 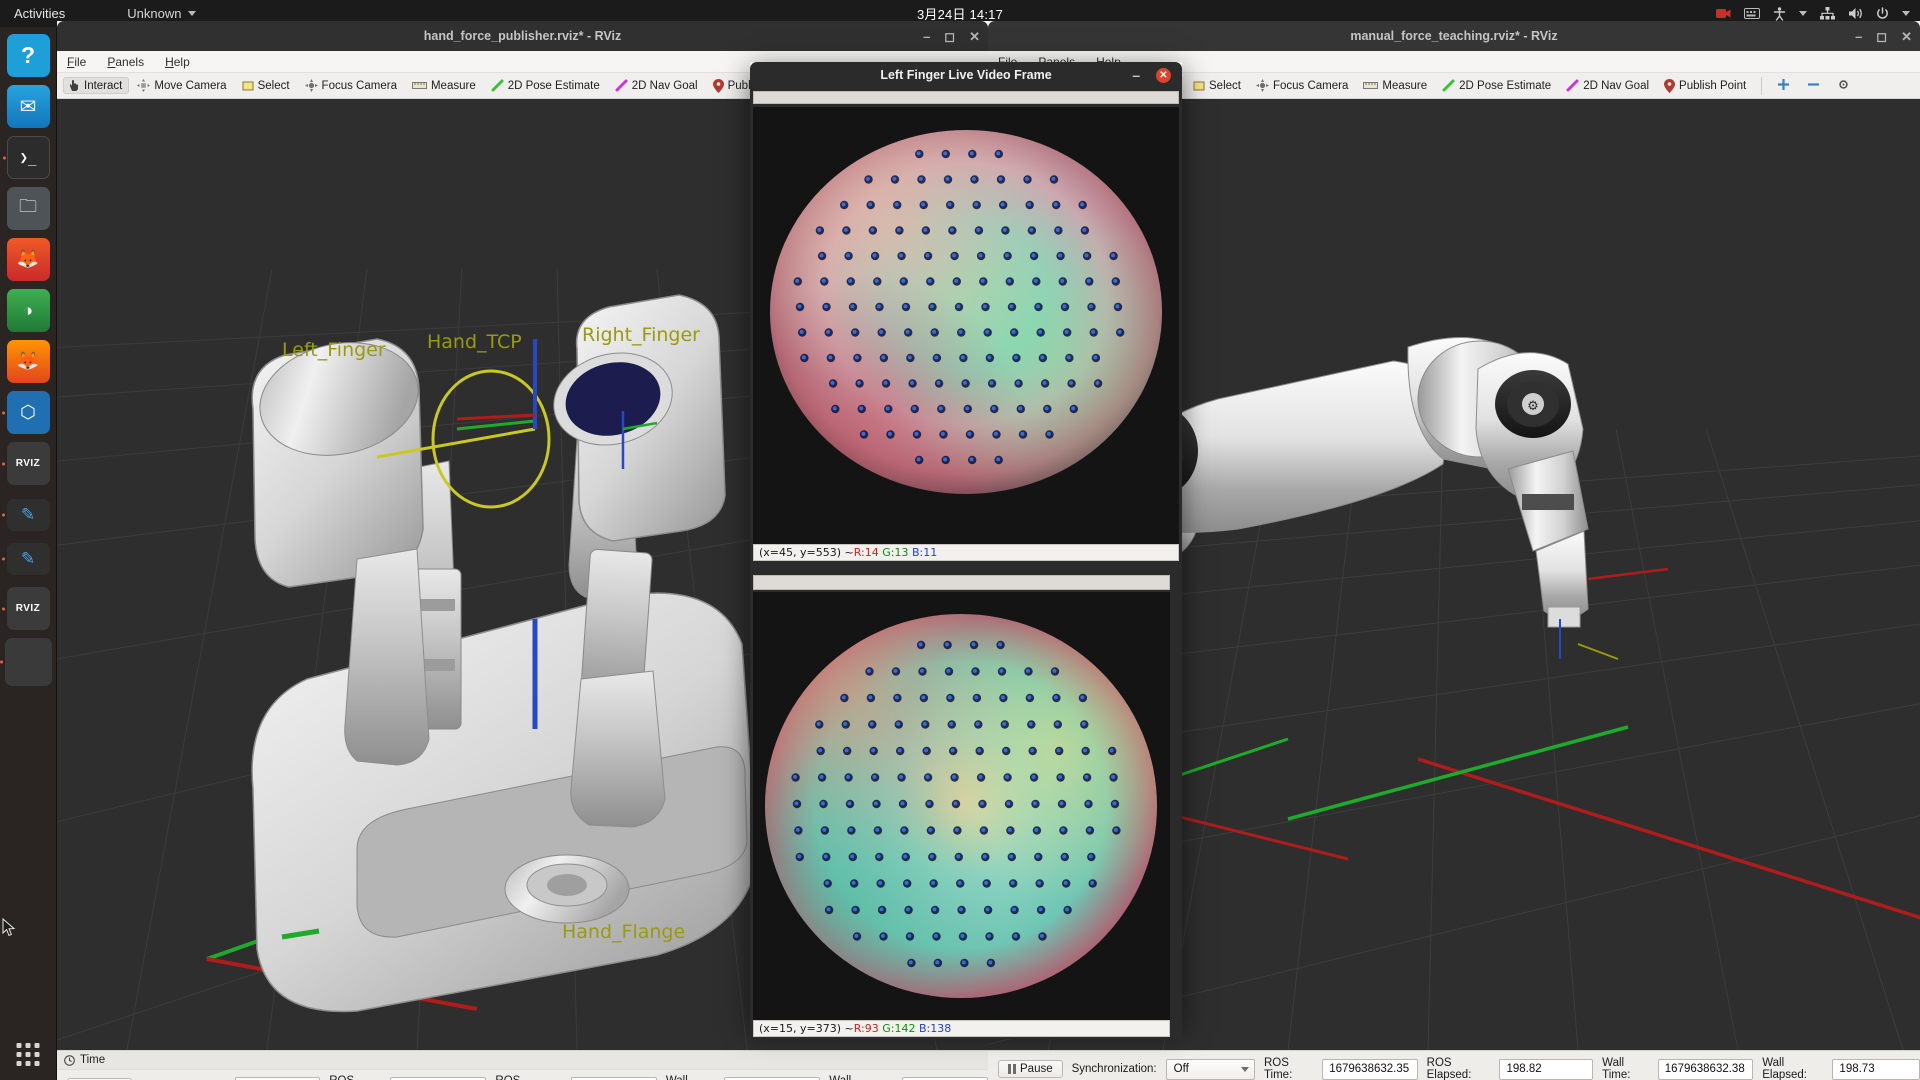 I want to click on pause-button-right: Pause, so click(x=1030, y=1069).